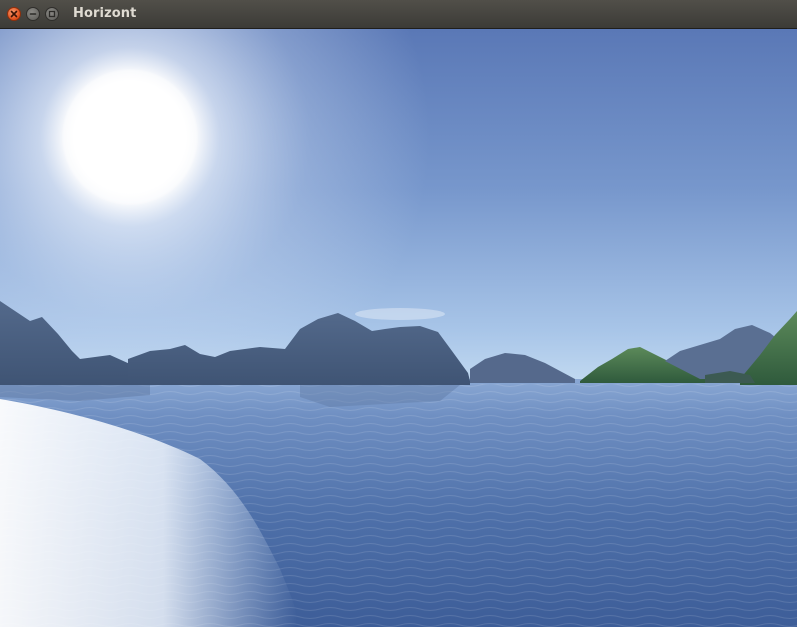 Image resolution: width=797 pixels, height=627 pixels. I want to click on maximize-button, so click(52, 14).